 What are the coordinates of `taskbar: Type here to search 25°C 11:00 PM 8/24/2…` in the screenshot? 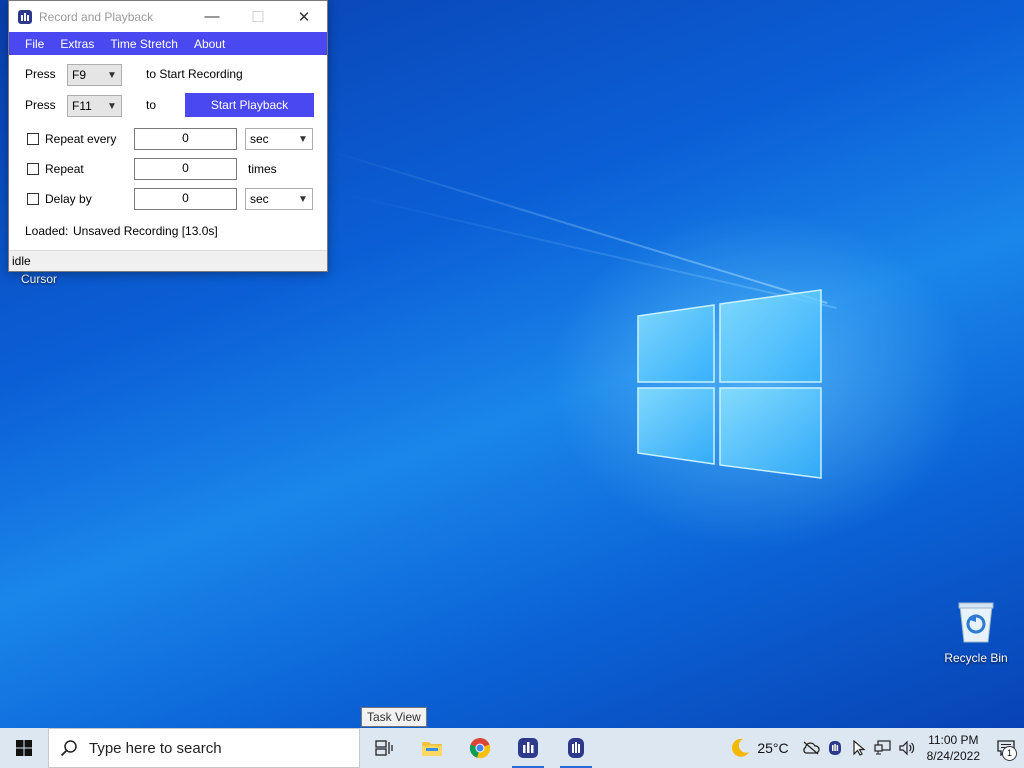 It's located at (512, 748).